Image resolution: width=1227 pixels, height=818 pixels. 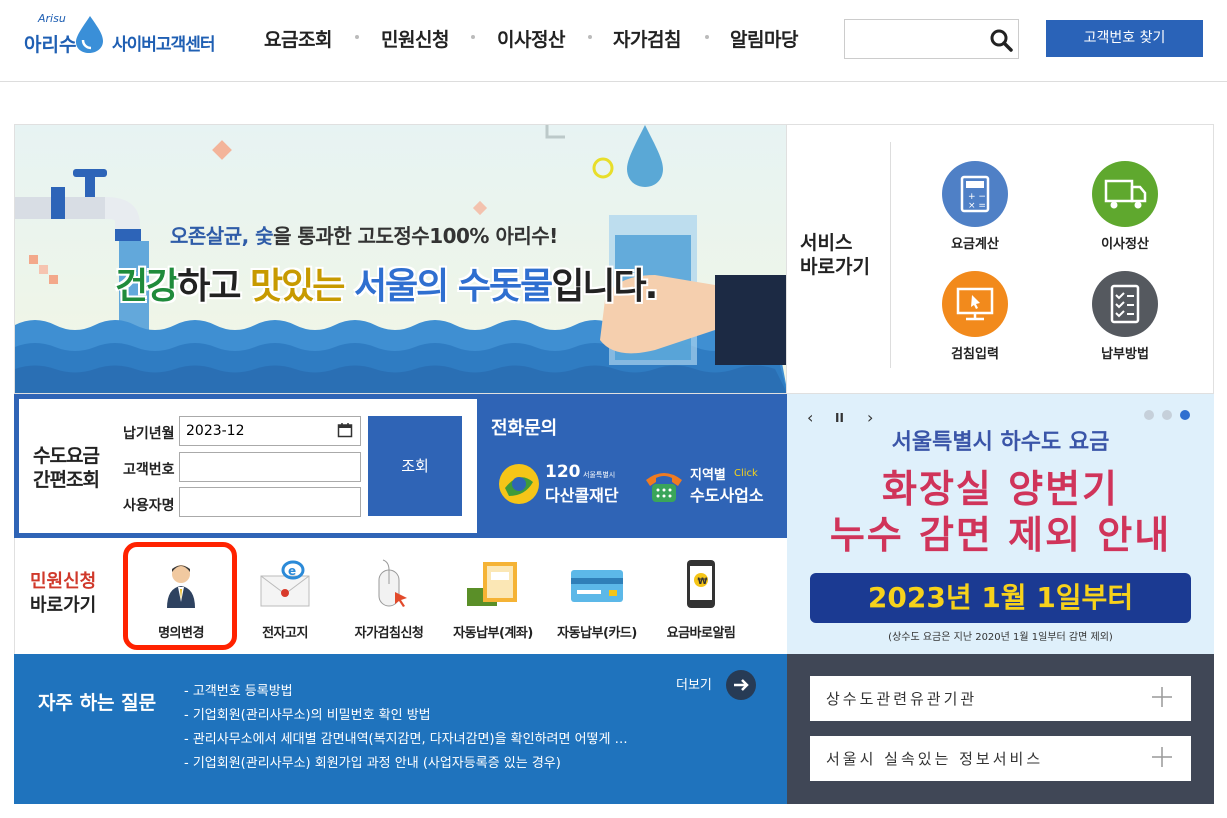 I want to click on lookup-submit-button: 조회, so click(x=415, y=466).